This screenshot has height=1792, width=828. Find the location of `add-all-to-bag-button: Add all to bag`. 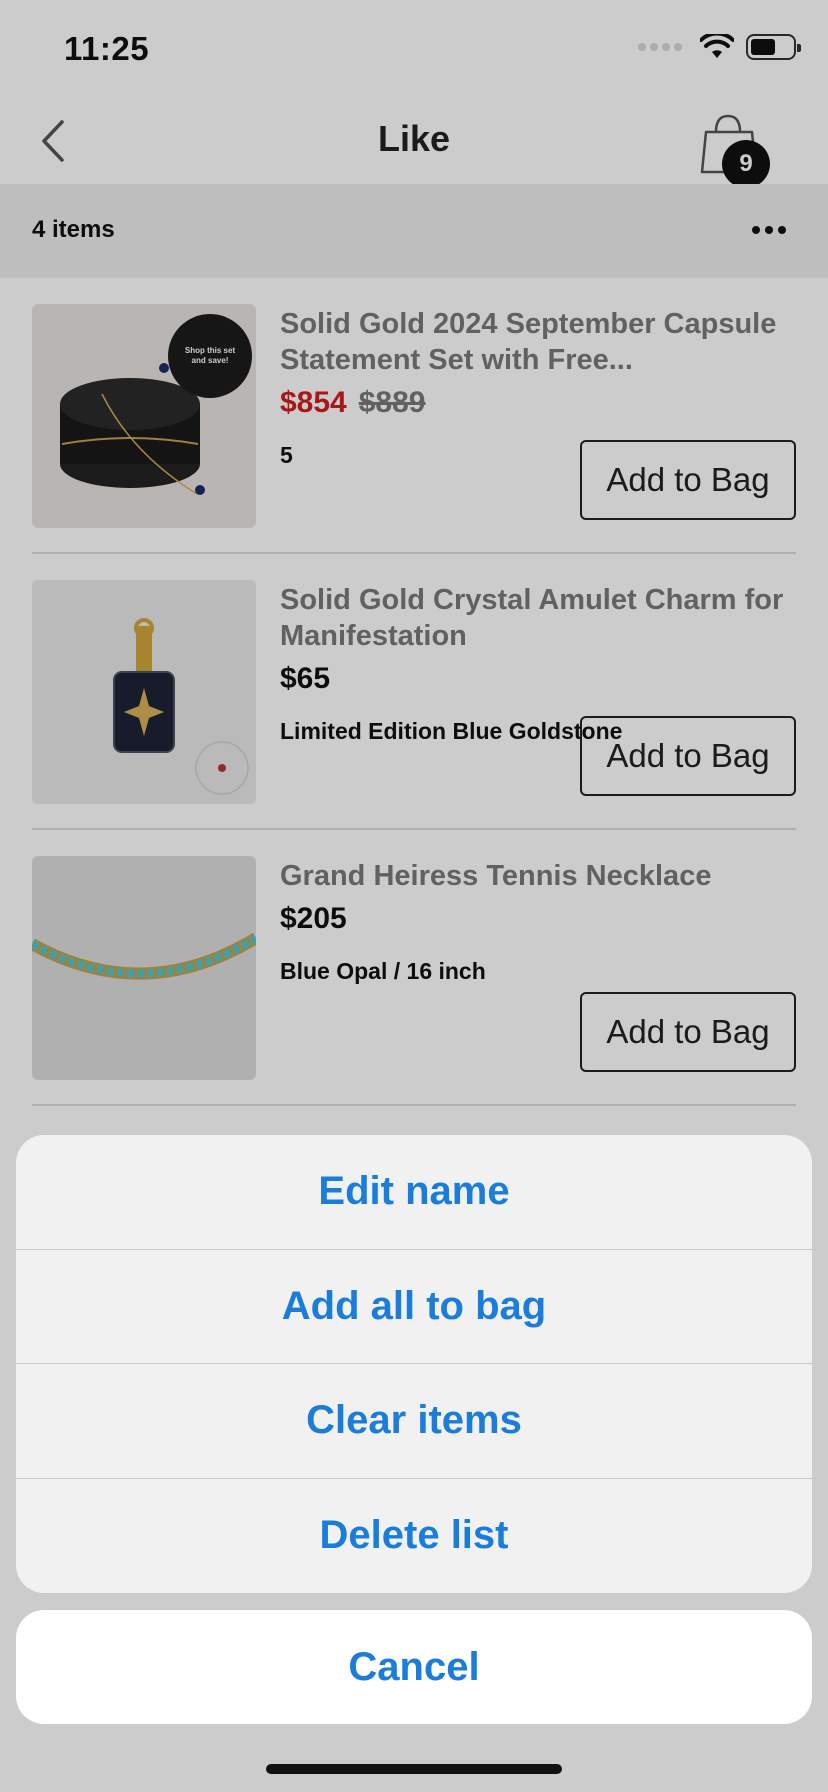

add-all-to-bag-button: Add all to bag is located at coordinates (414, 1307).